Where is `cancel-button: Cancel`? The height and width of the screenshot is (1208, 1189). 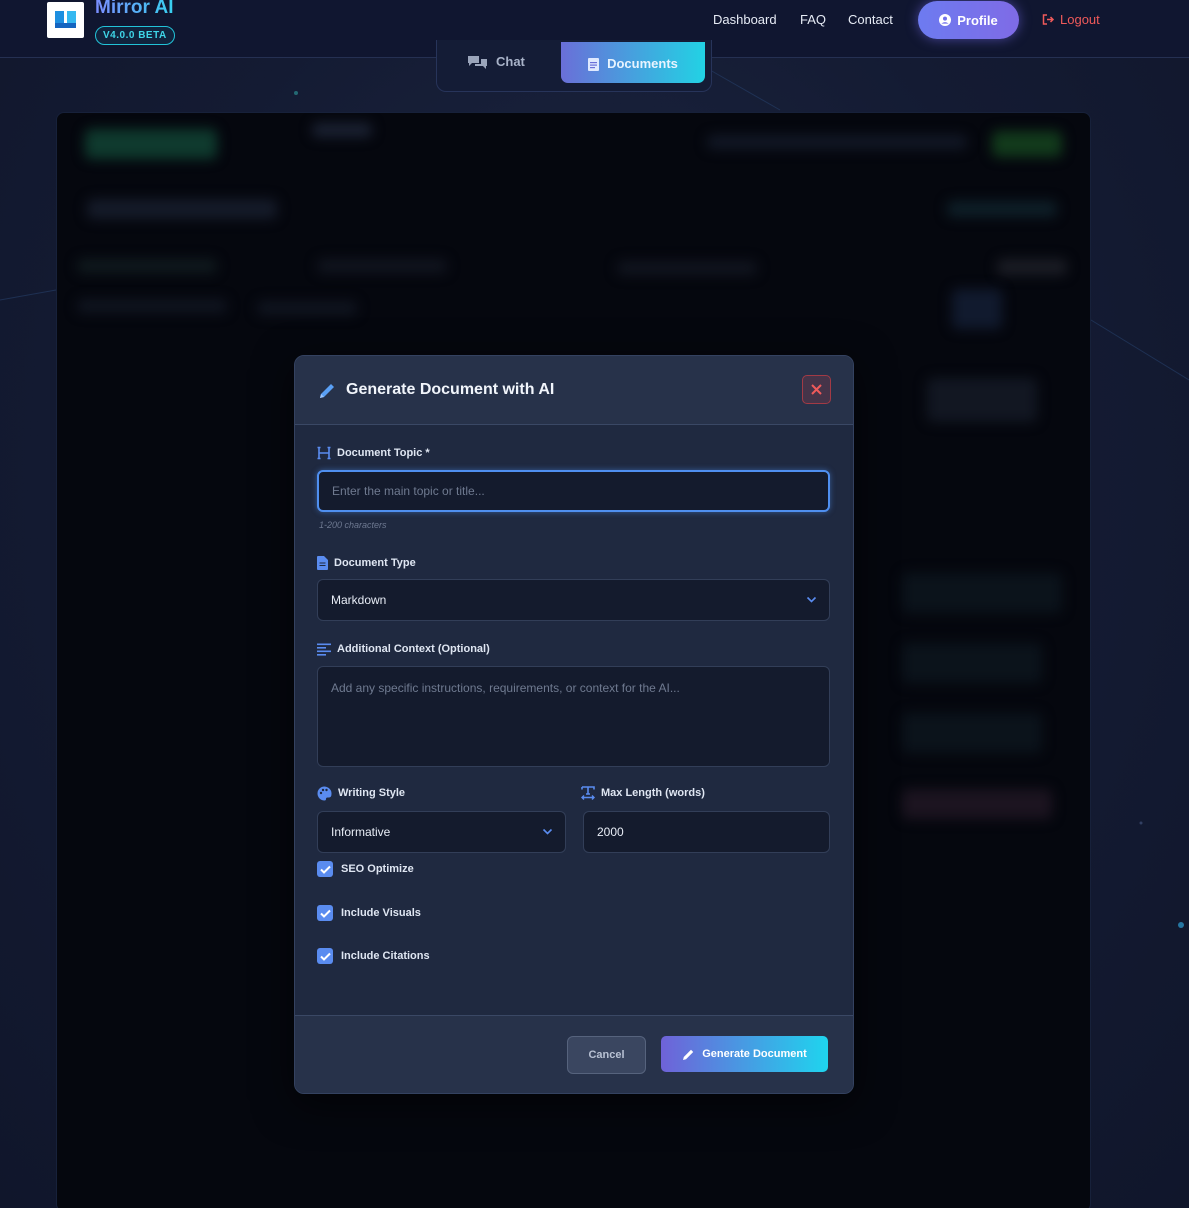
cancel-button: Cancel is located at coordinates (606, 1055).